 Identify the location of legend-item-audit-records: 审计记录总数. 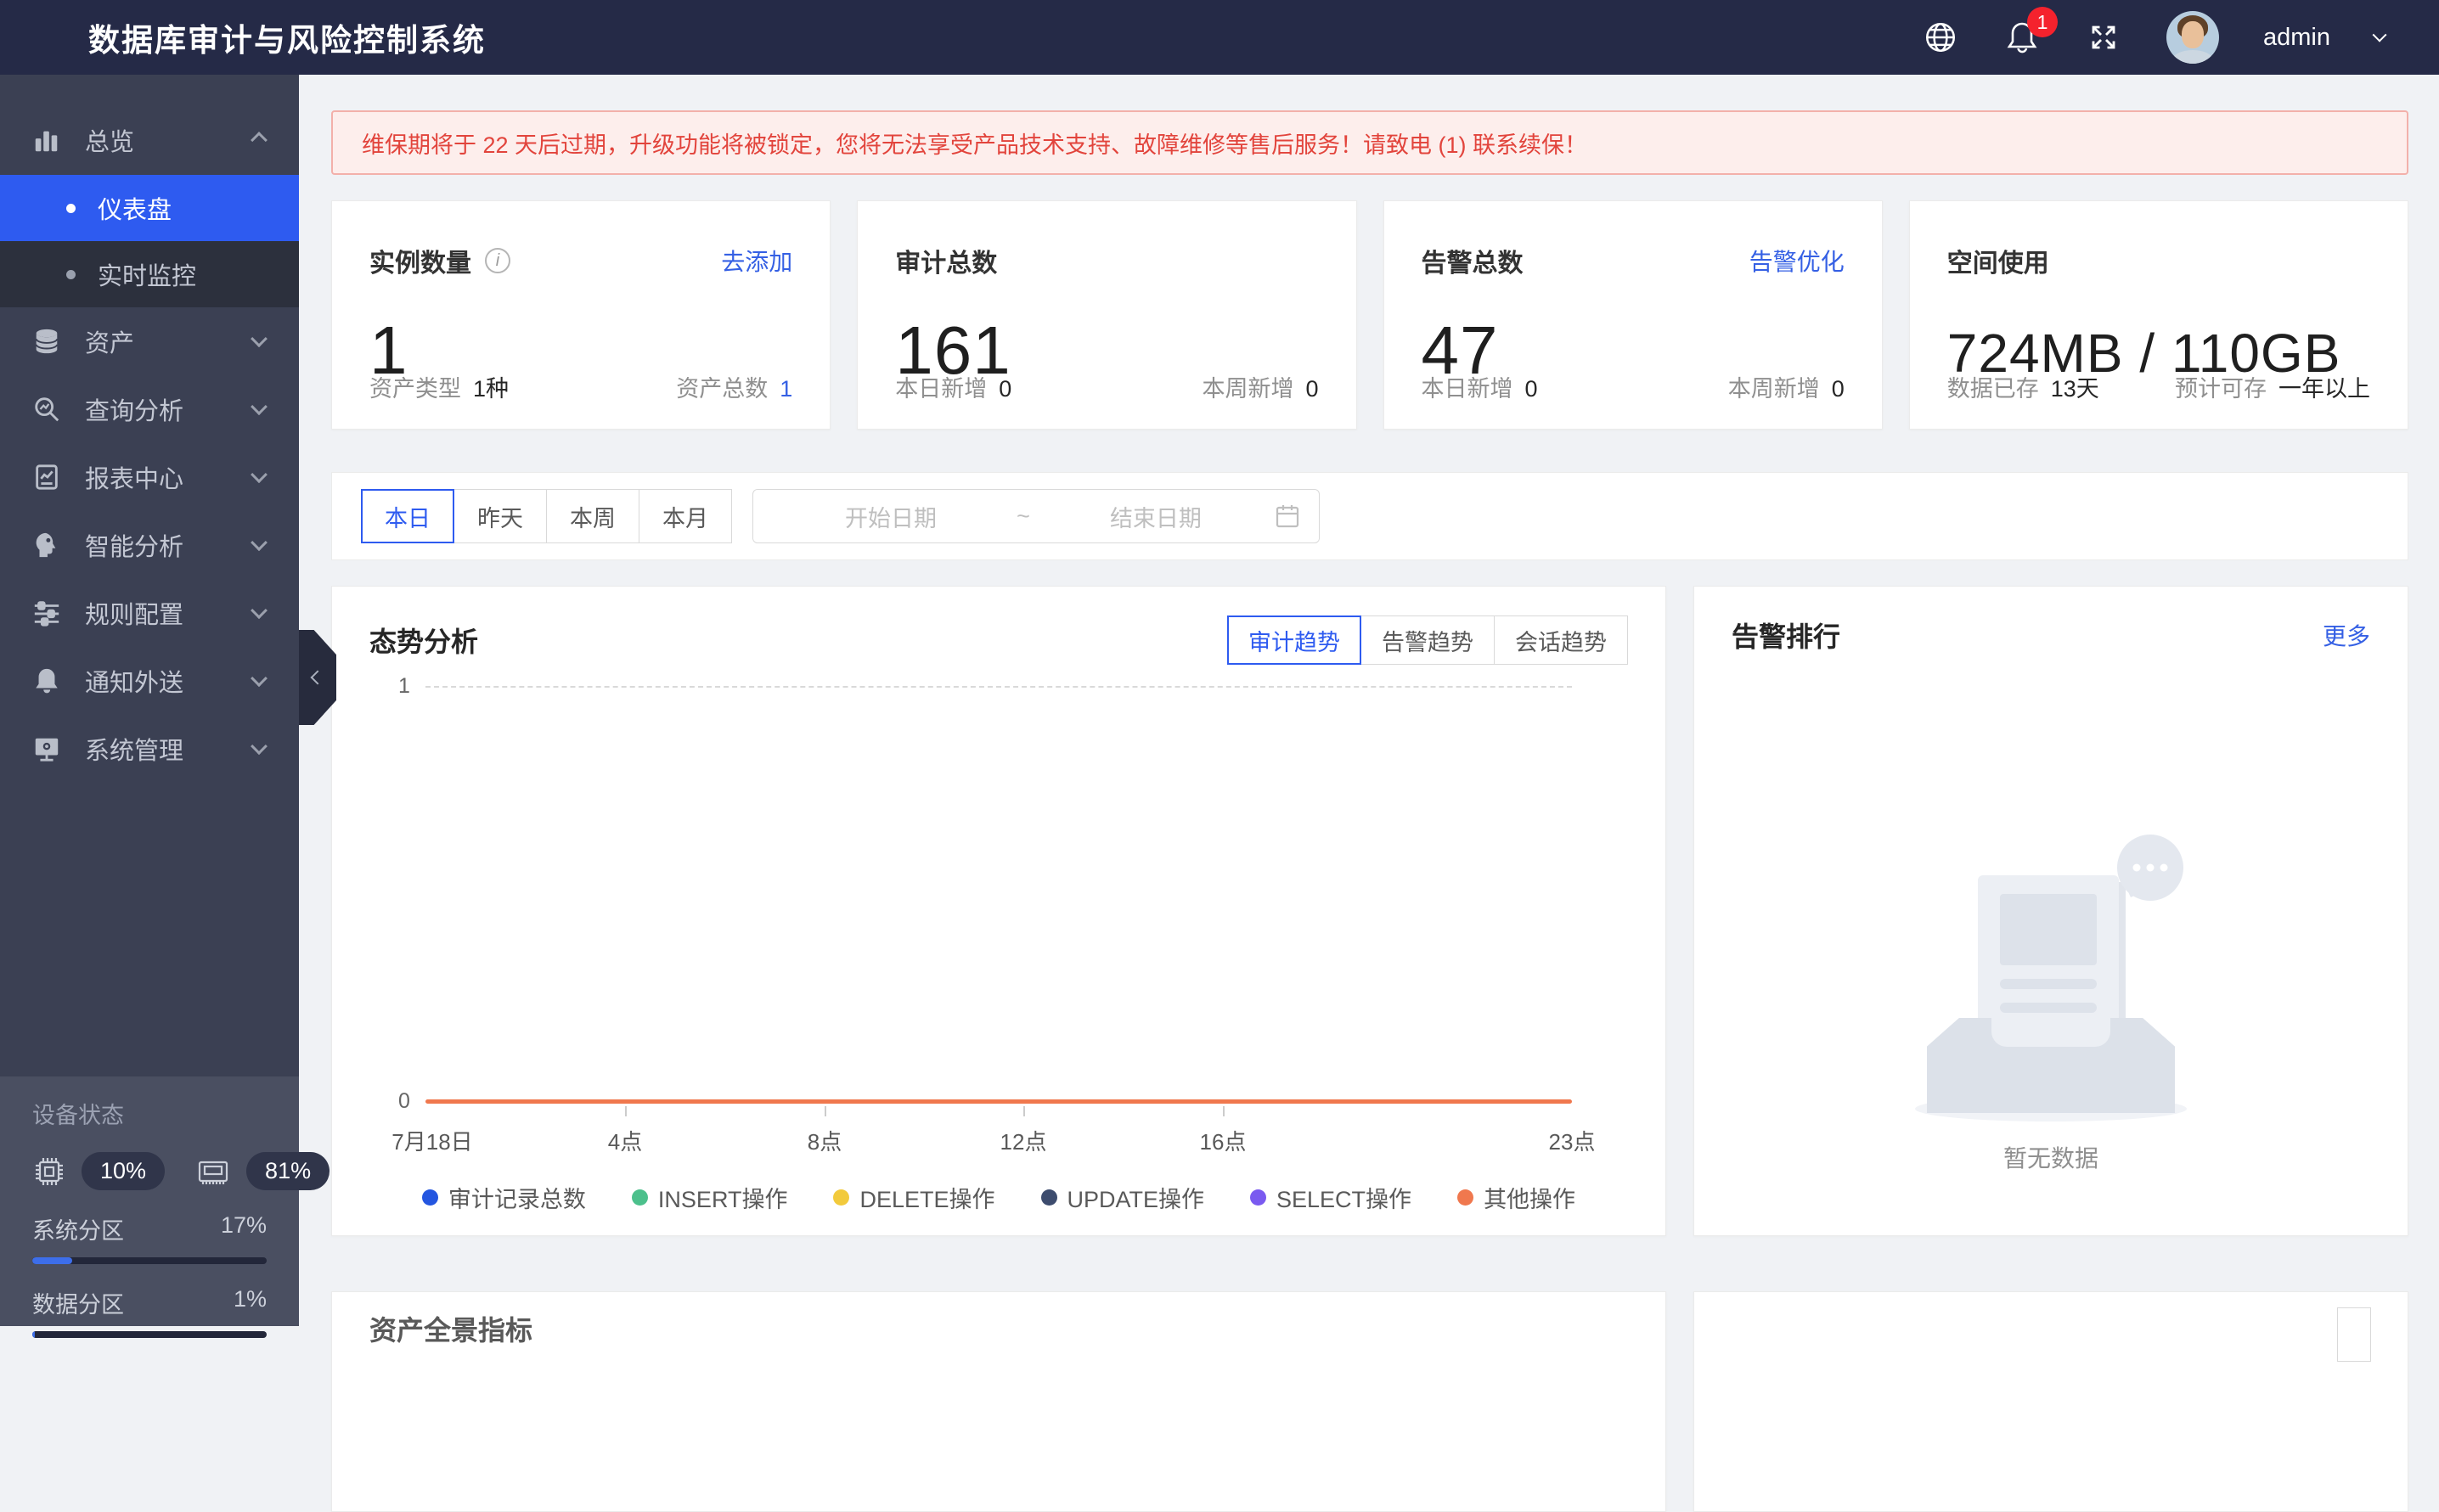
(503, 1198).